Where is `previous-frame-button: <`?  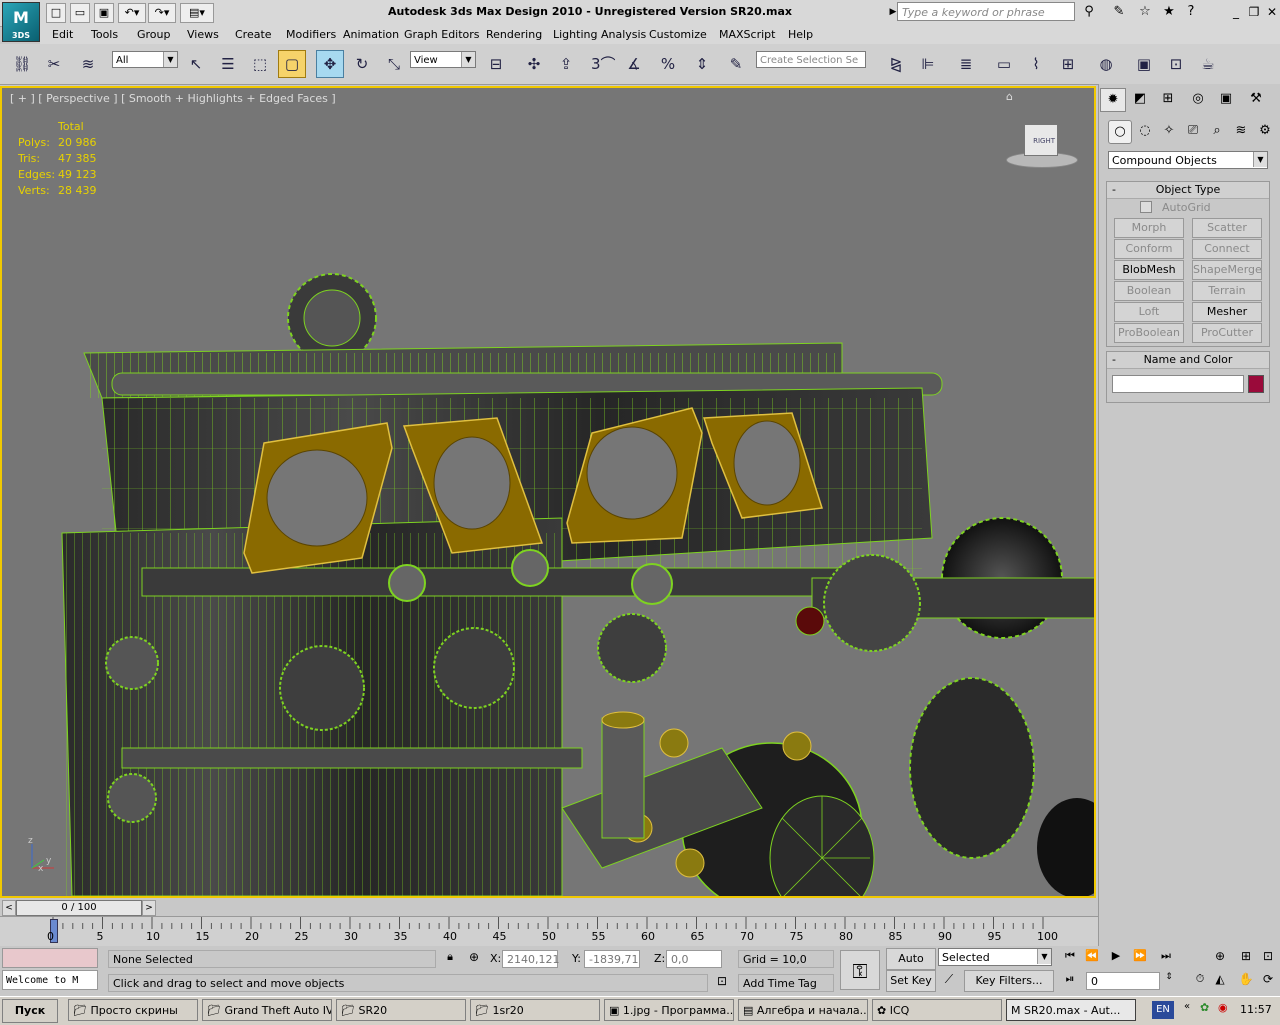 previous-frame-button: < is located at coordinates (9, 908).